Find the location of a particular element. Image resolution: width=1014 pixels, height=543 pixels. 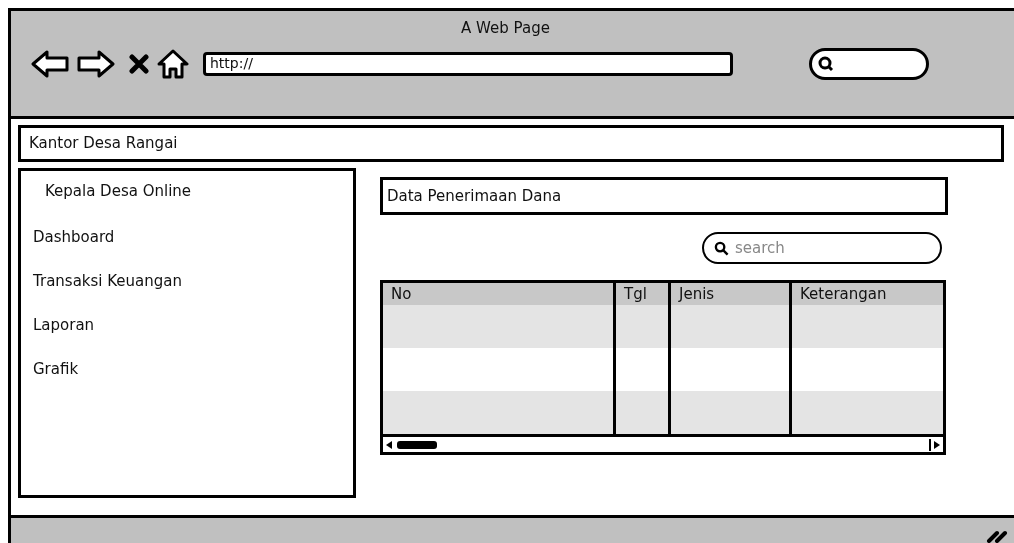

browser-search-field is located at coordinates (869, 63).